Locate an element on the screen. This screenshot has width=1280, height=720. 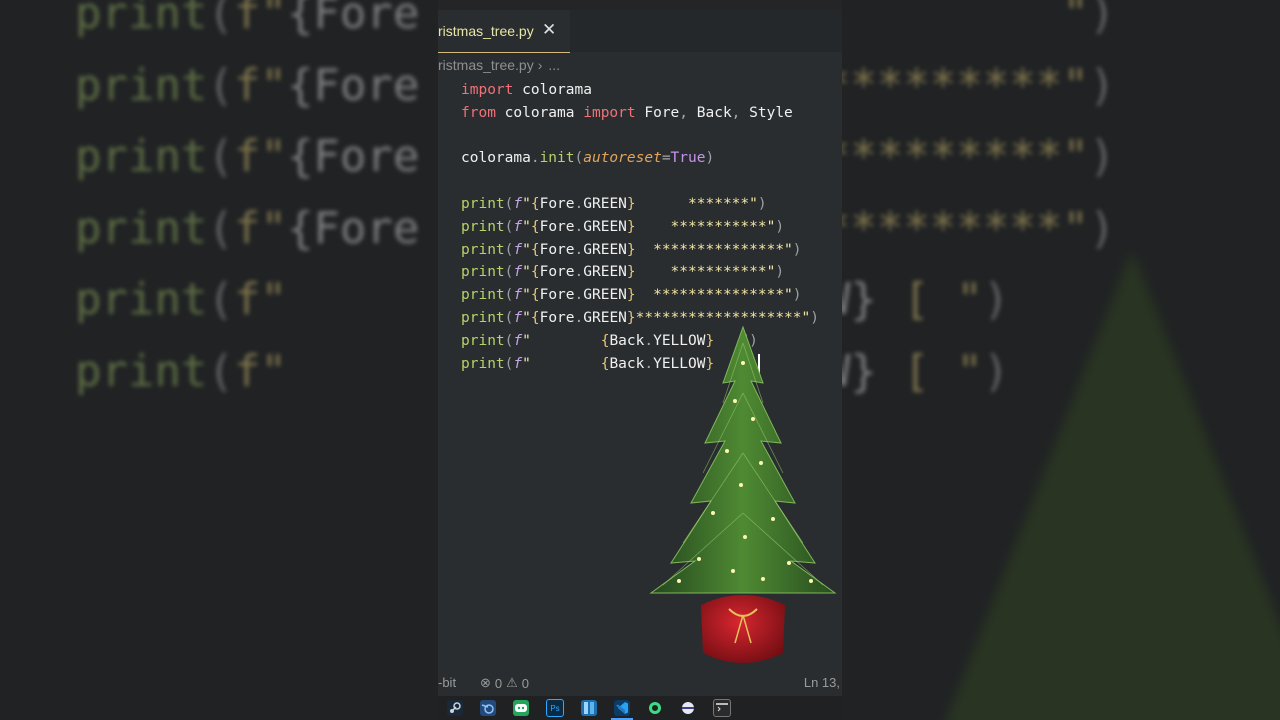
android-studio-icon is located at coordinates (655, 708).